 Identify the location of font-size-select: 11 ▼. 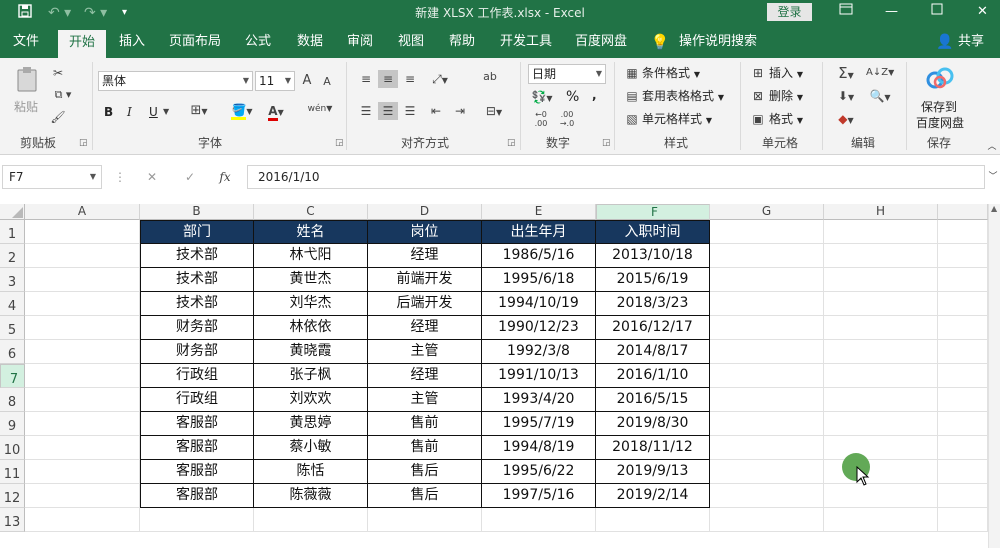
(275, 81).